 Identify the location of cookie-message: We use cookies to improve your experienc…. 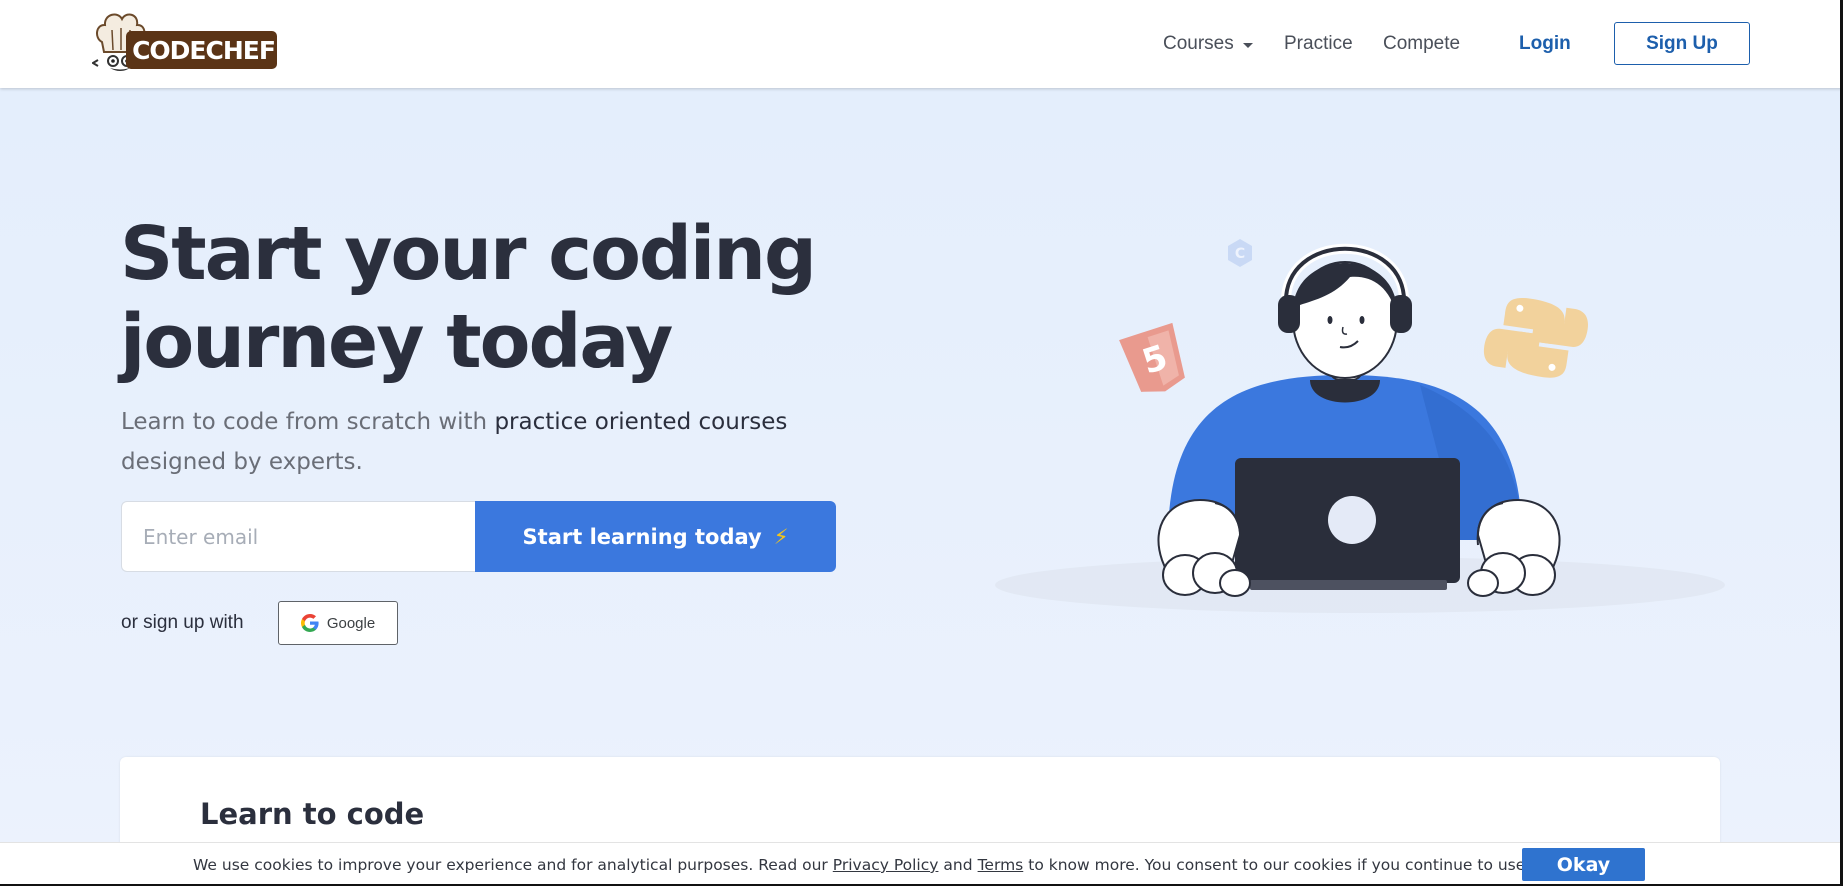
(909, 864).